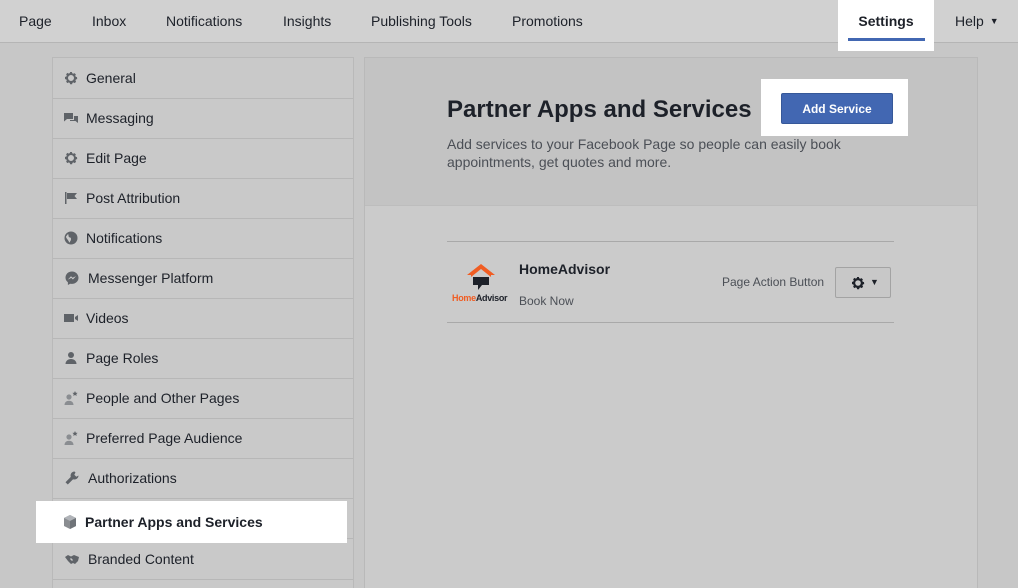 The image size is (1018, 588). I want to click on add-service-highlight: Add Service, so click(834, 107).